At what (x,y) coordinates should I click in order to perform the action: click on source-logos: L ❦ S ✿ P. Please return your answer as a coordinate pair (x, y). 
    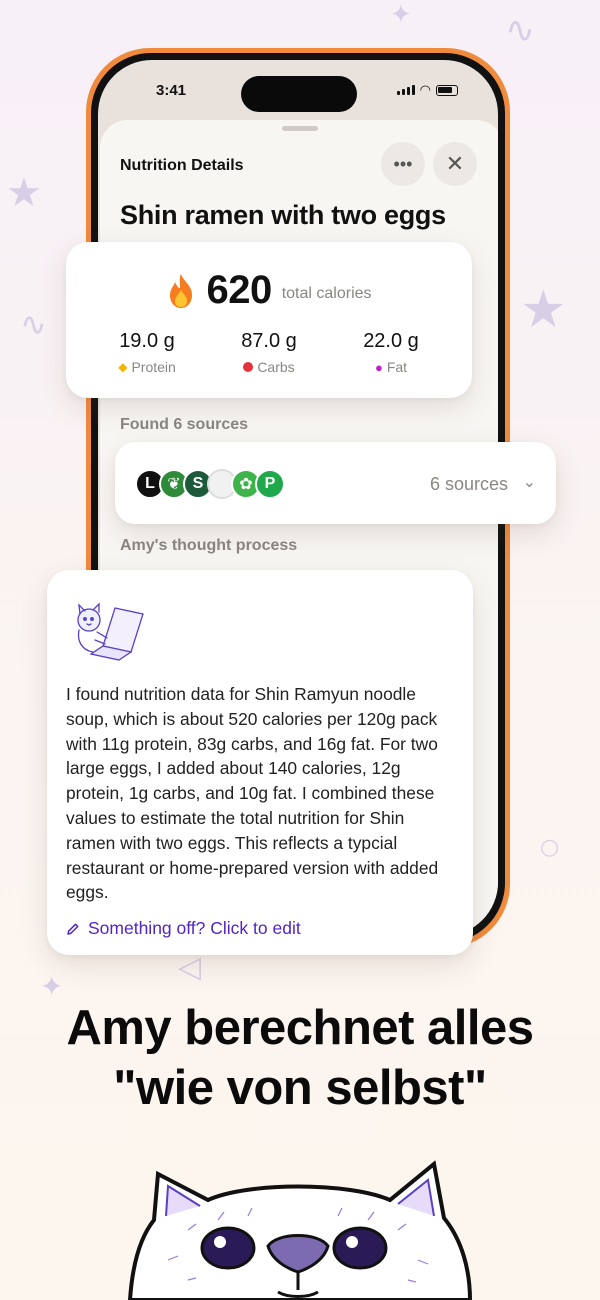
    Looking at the image, I should click on (210, 484).